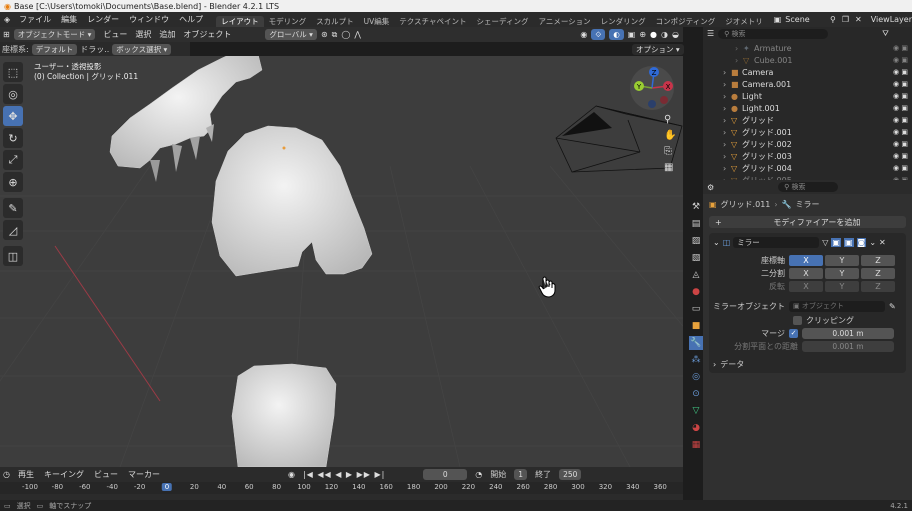  I want to click on modifier-name-field: ミラー, so click(776, 242).